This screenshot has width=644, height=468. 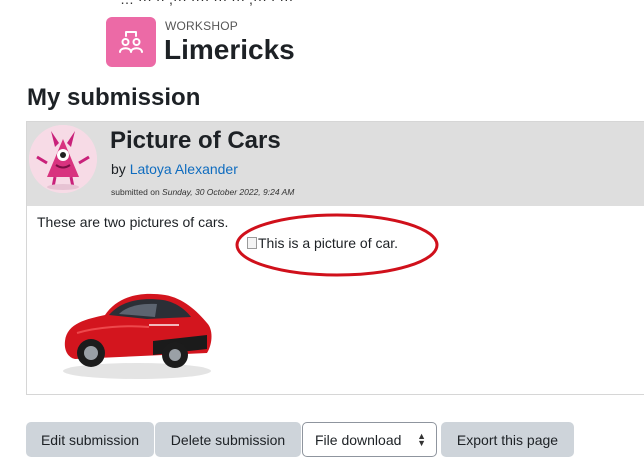 What do you see at coordinates (358, 439) in the screenshot?
I see `export-format-value: File download` at bounding box center [358, 439].